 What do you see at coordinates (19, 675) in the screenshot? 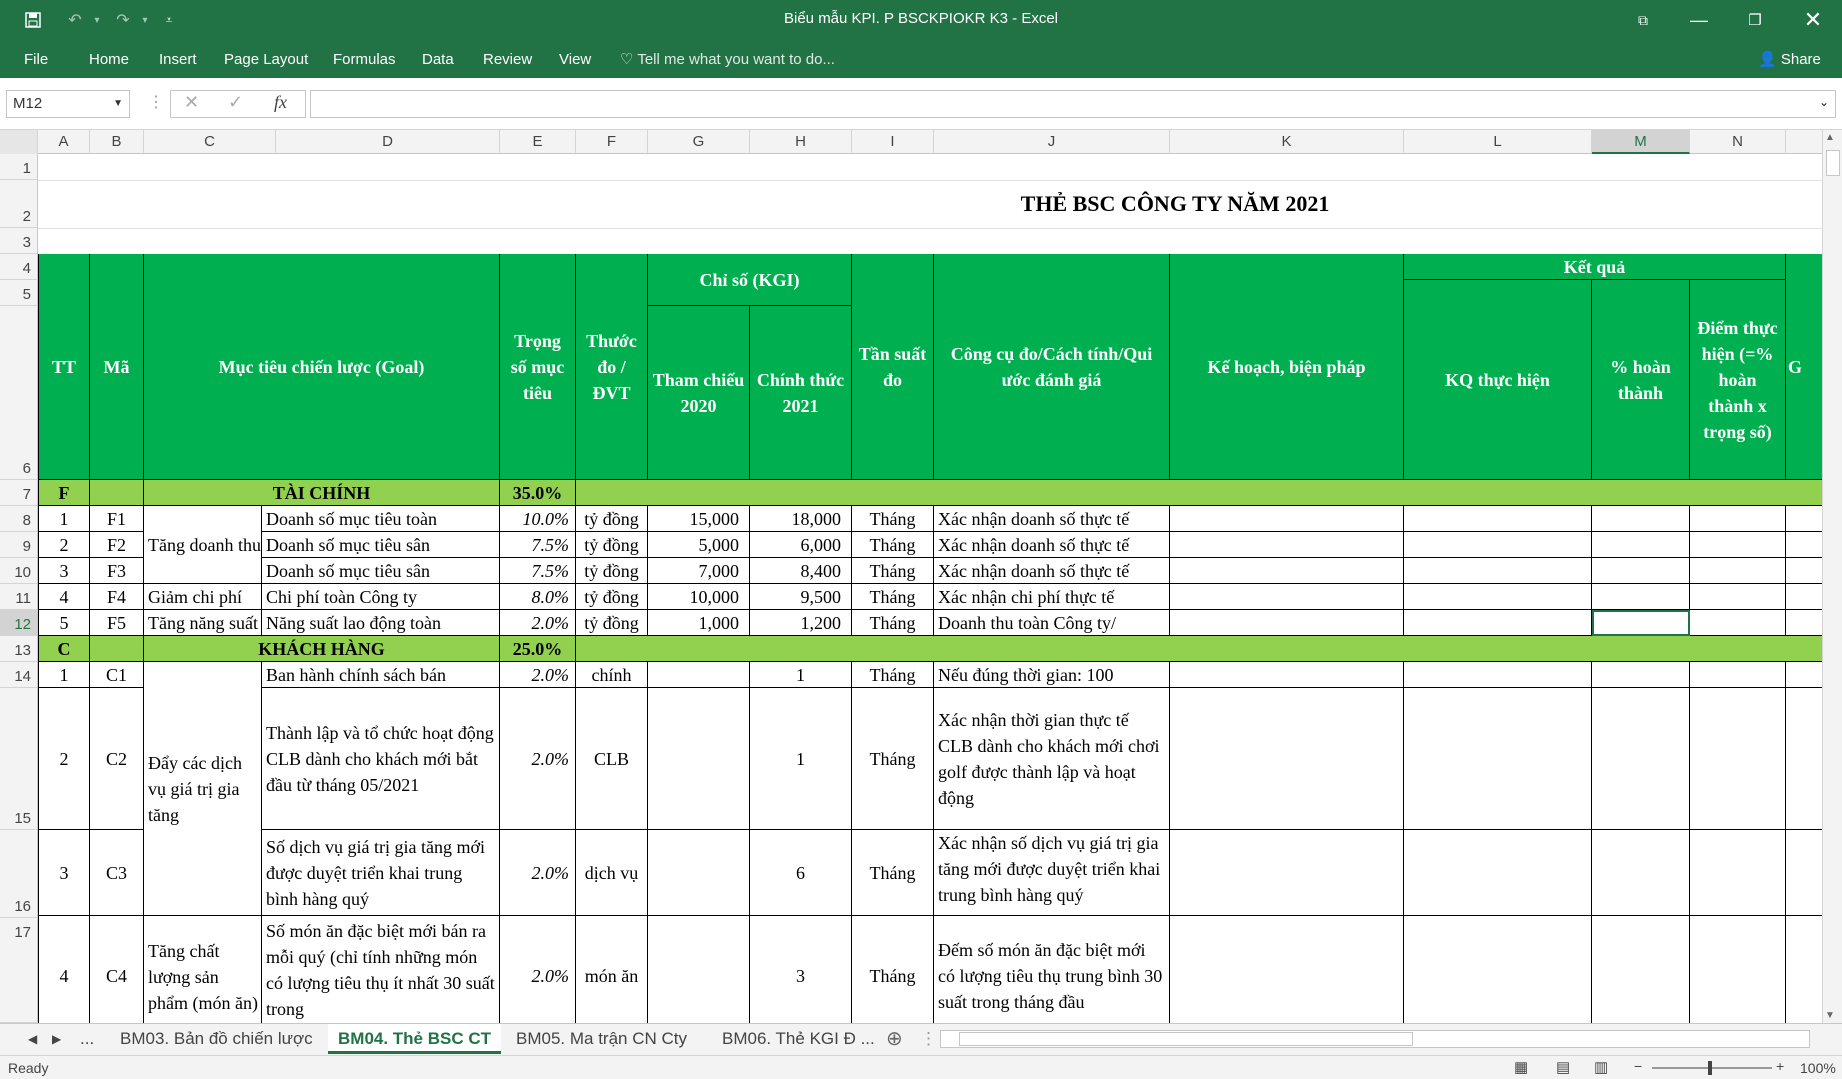
I see `row-header-14: 14` at bounding box center [19, 675].